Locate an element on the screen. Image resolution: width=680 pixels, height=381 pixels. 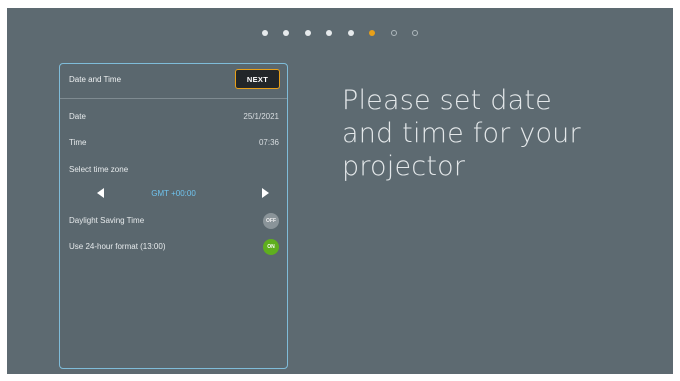
date-value: 25/1/2021 is located at coordinates (261, 116).